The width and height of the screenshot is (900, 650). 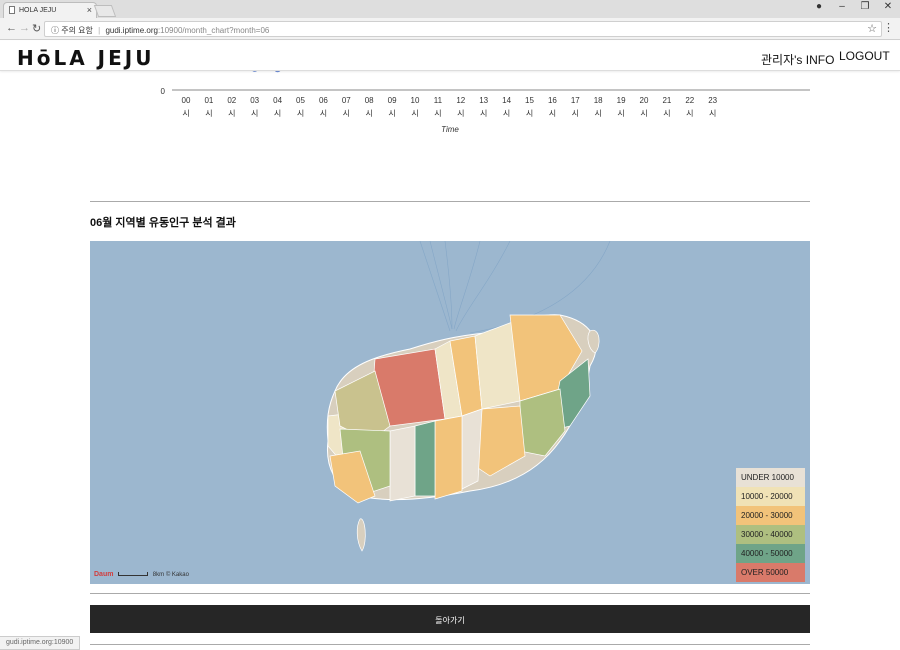 What do you see at coordinates (38, 10) in the screenshot?
I see `tab-title: HOLA JEJU` at bounding box center [38, 10].